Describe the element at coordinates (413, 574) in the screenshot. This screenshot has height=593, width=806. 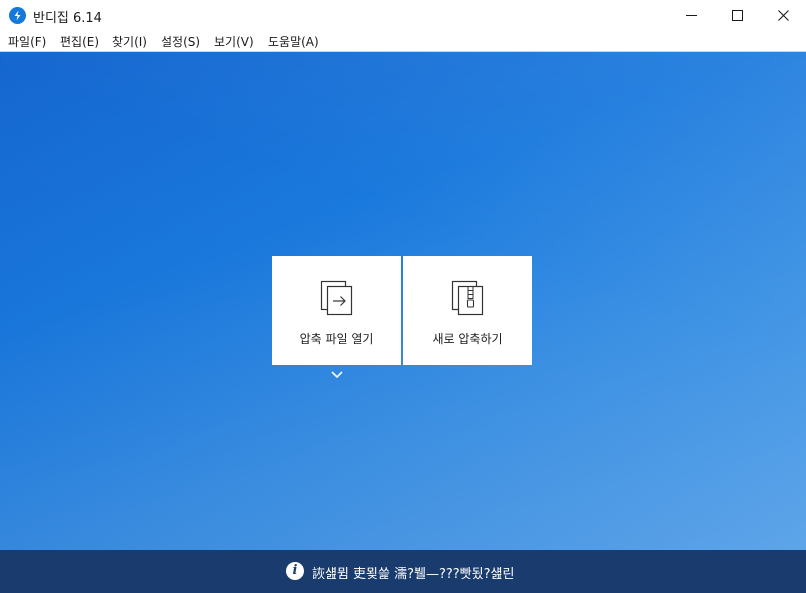
I see `status-message: 詼섎뮘 吏묒쓽 濡?뷀—???빳됬?섎린` at that location.